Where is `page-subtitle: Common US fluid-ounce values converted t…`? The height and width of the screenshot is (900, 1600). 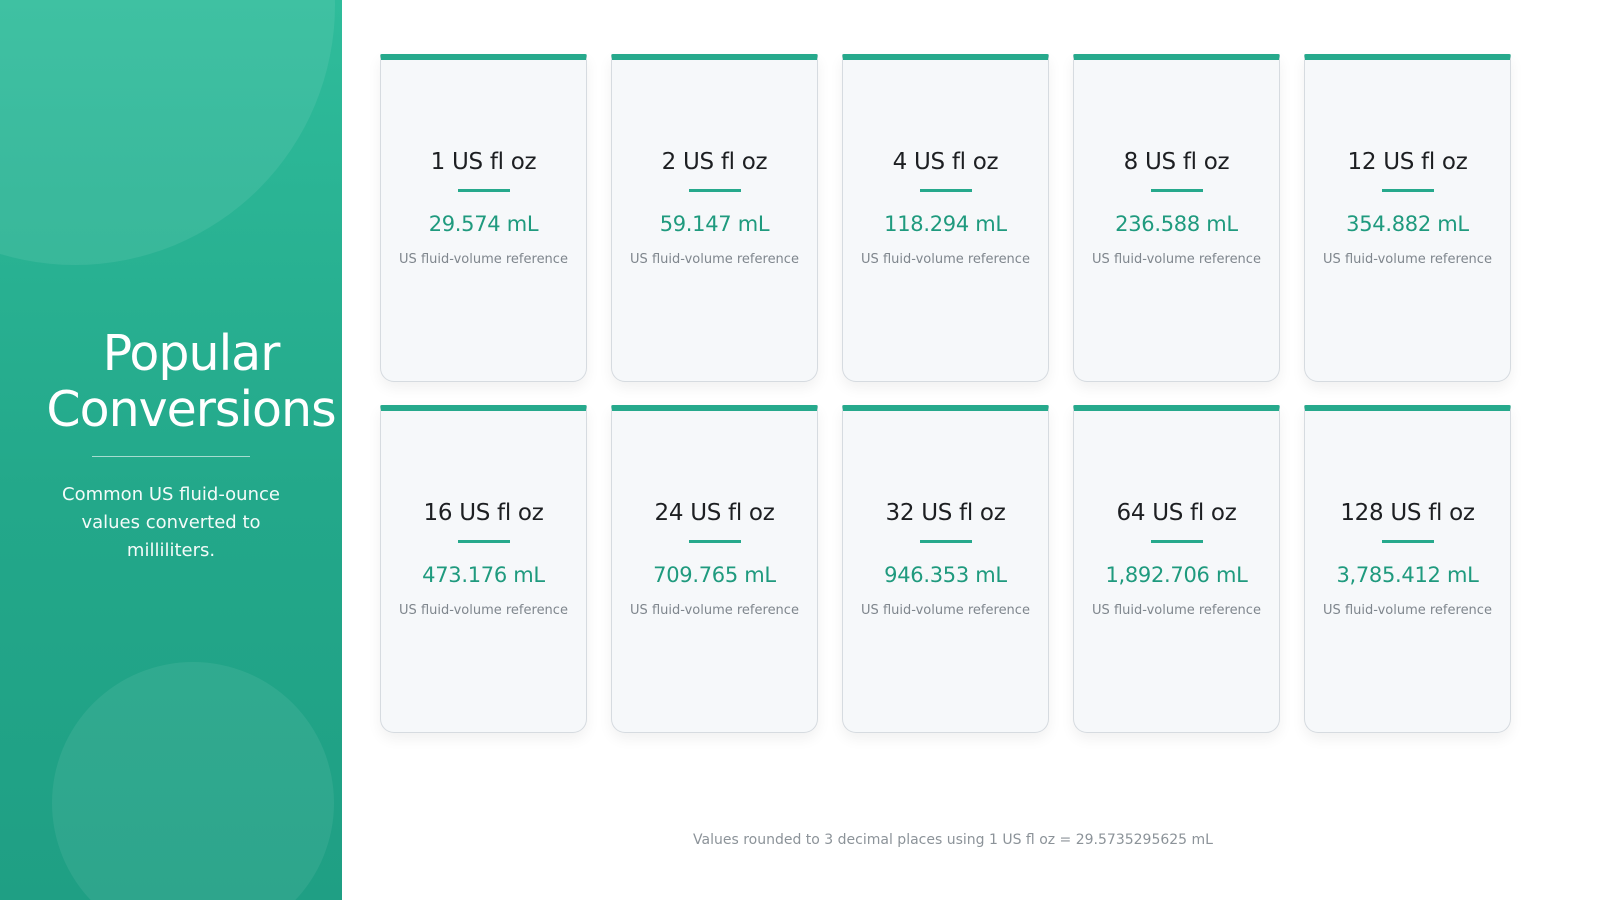
page-subtitle: Common US fluid-ounce values converted t… is located at coordinates (171, 522).